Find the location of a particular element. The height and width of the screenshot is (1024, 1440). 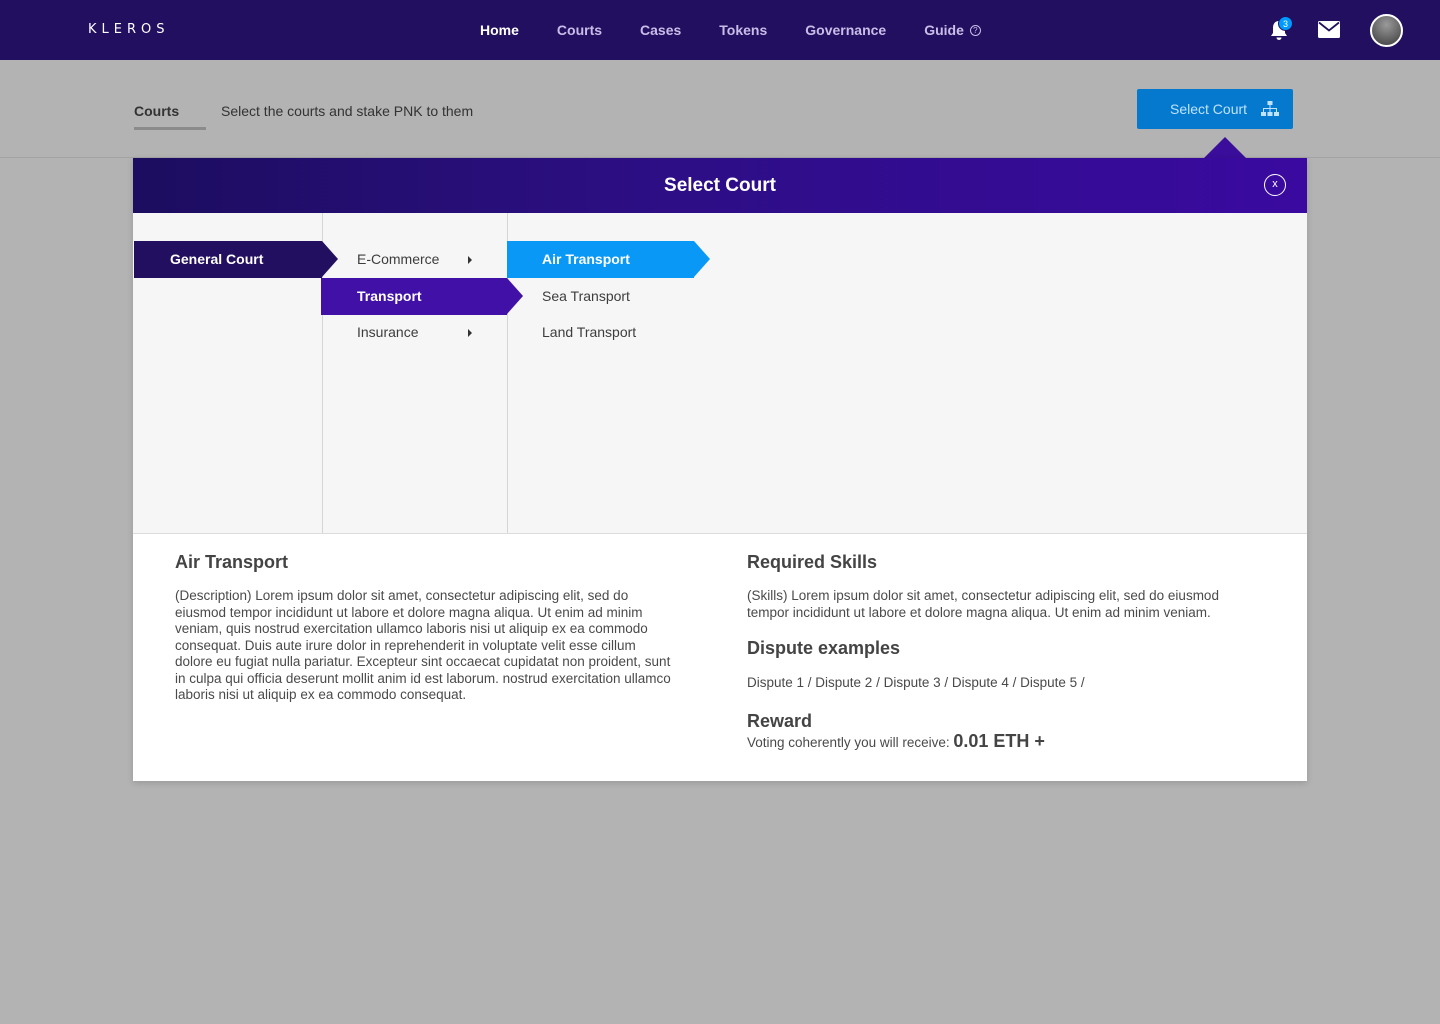

dispute-examples-heading: Dispute examples is located at coordinates (824, 648).